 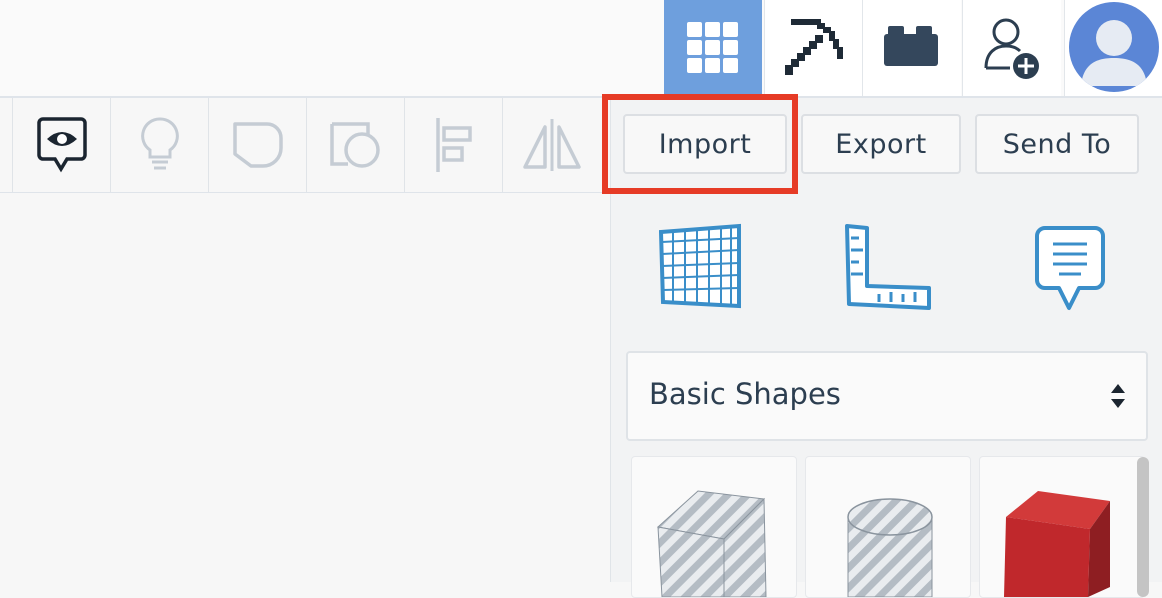 What do you see at coordinates (1057, 544) in the screenshot?
I see `red-box-icon` at bounding box center [1057, 544].